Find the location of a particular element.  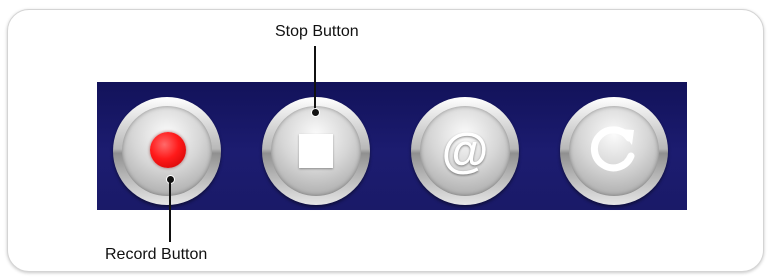

stop-button-callout-line is located at coordinates (315, 79).